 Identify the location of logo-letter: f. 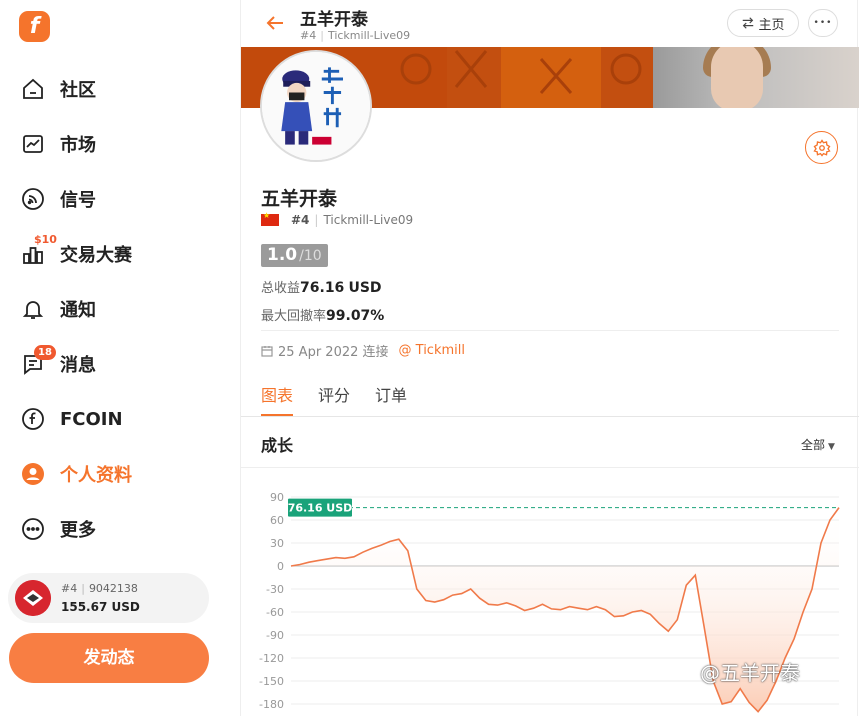
(34, 26).